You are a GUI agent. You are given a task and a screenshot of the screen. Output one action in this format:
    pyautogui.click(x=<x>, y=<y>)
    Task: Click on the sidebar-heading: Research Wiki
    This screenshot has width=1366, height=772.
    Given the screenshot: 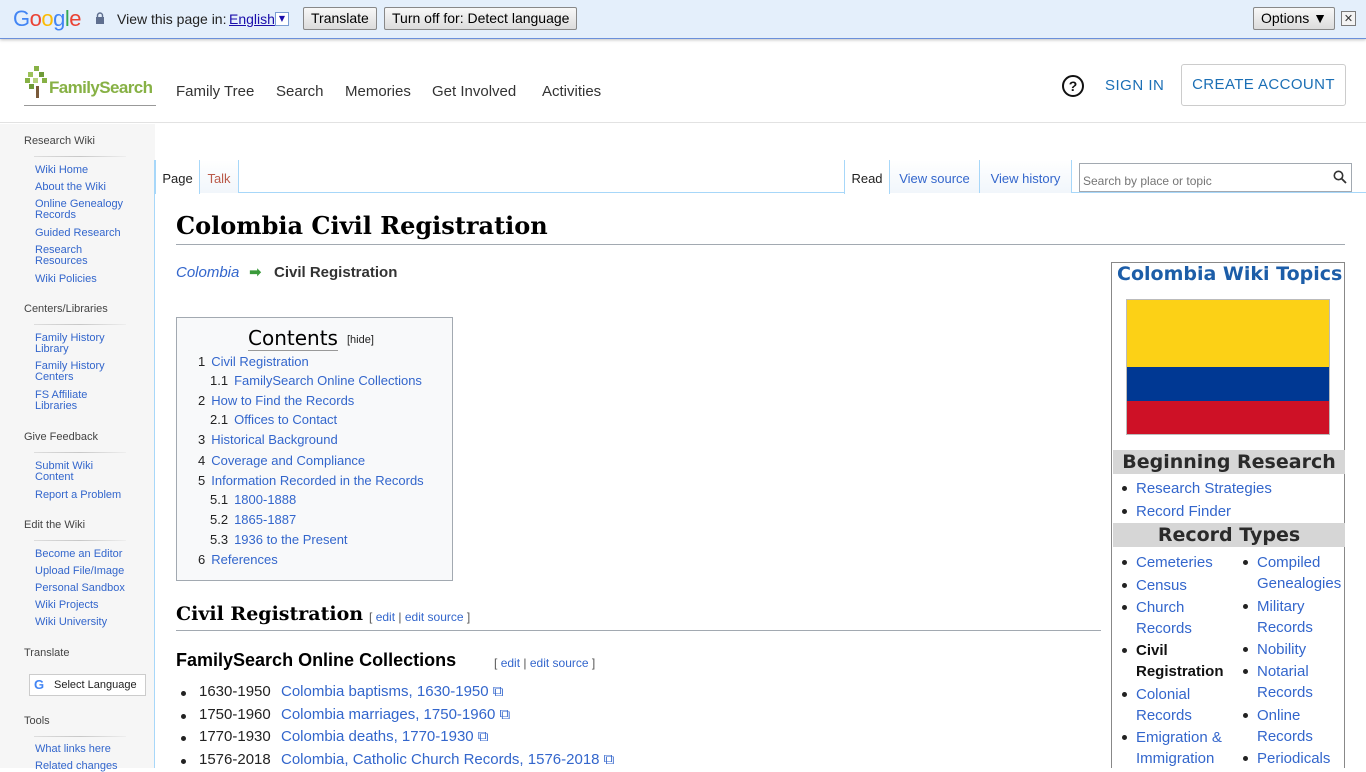 What is the action you would take?
    pyautogui.click(x=59, y=141)
    